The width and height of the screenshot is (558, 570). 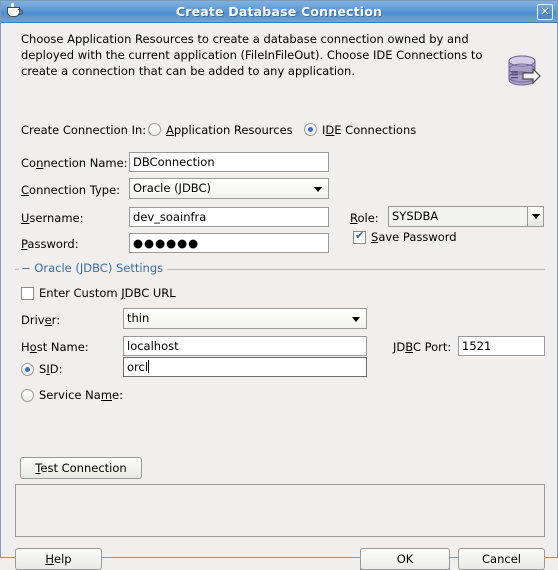 I want to click on connection-type-value: Oracle (JDBC), so click(x=172, y=188).